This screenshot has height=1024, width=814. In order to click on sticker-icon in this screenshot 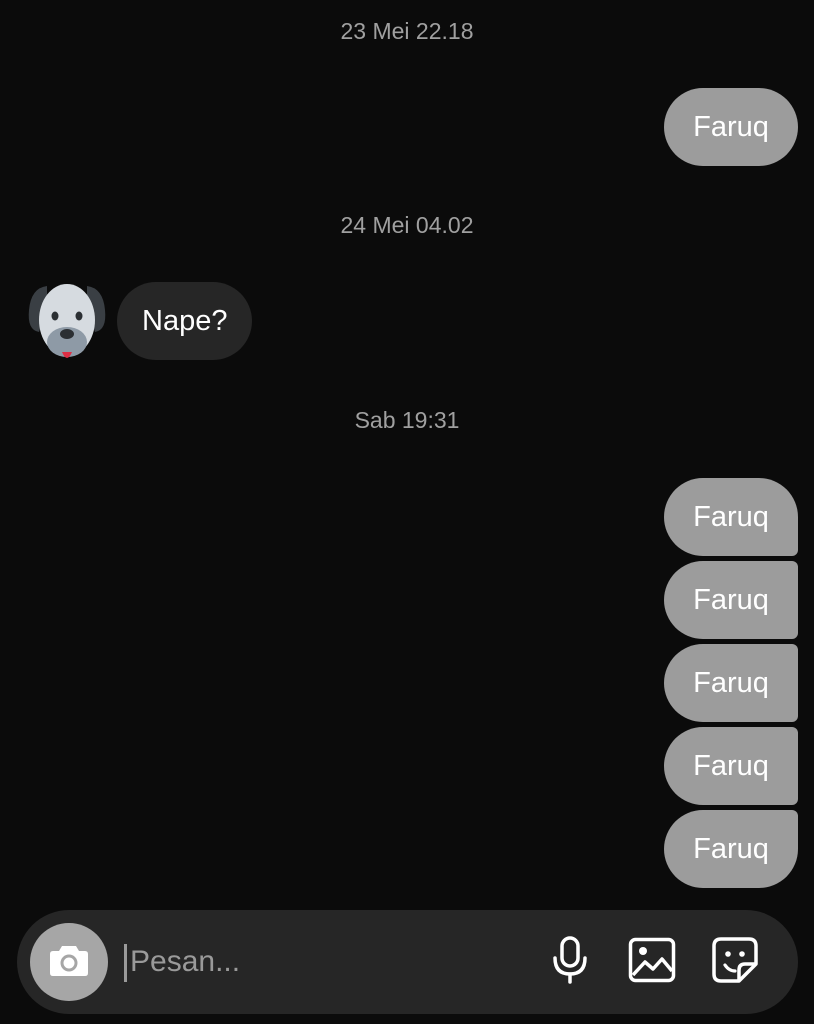, I will do `click(735, 962)`.